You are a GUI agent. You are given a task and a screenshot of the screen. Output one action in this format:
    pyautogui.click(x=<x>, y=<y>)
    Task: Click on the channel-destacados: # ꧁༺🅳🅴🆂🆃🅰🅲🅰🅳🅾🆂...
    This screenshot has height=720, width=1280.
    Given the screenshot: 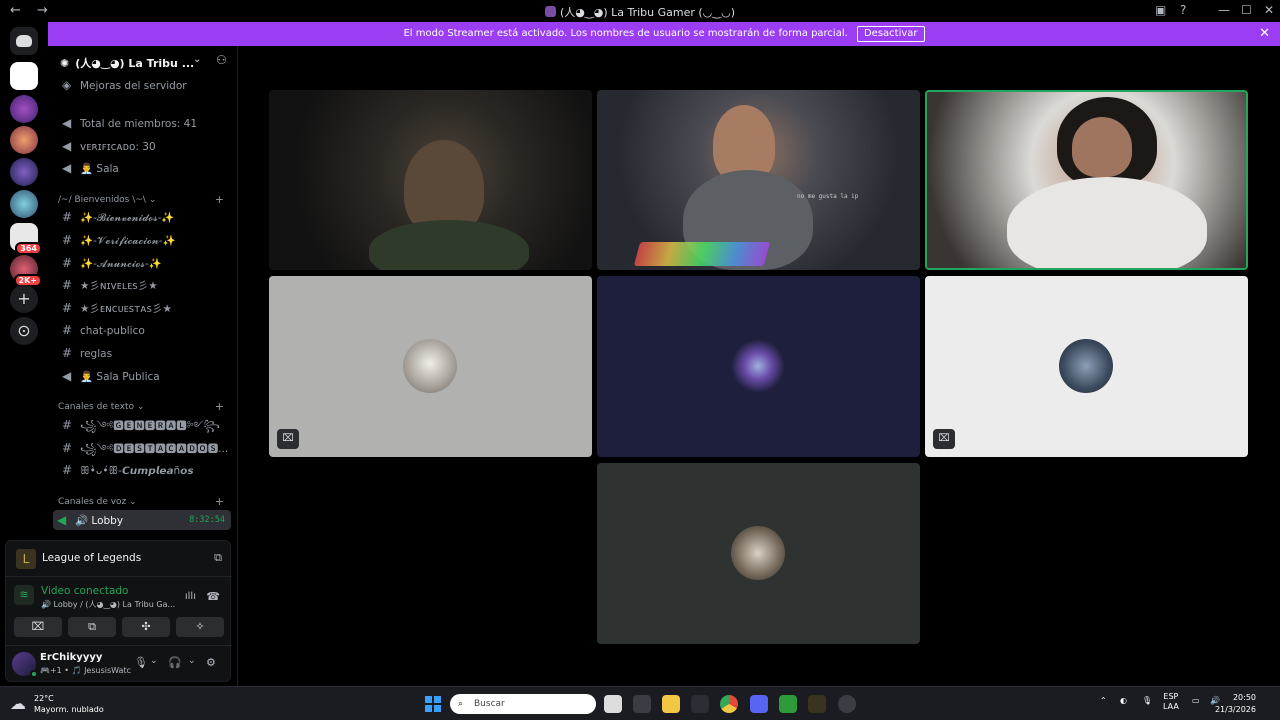 What is the action you would take?
    pyautogui.click(x=144, y=448)
    